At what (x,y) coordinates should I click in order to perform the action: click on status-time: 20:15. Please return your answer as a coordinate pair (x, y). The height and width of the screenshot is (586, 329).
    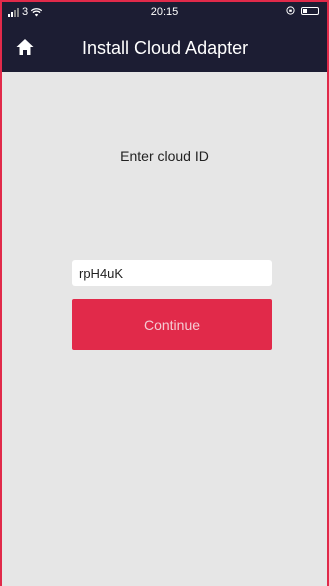
    Looking at the image, I should click on (164, 12).